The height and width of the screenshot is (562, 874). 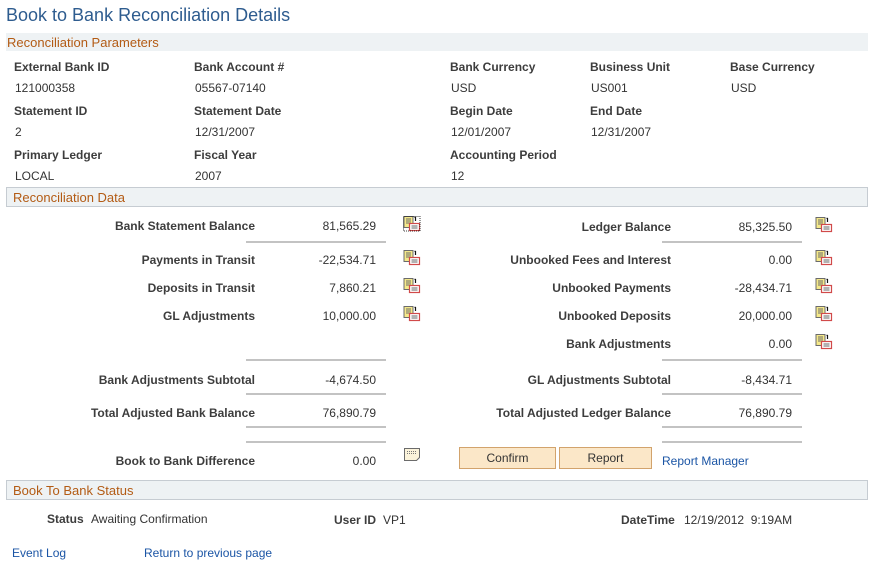 I want to click on unbooked-deposits-value: 20,000.00, so click(x=765, y=316).